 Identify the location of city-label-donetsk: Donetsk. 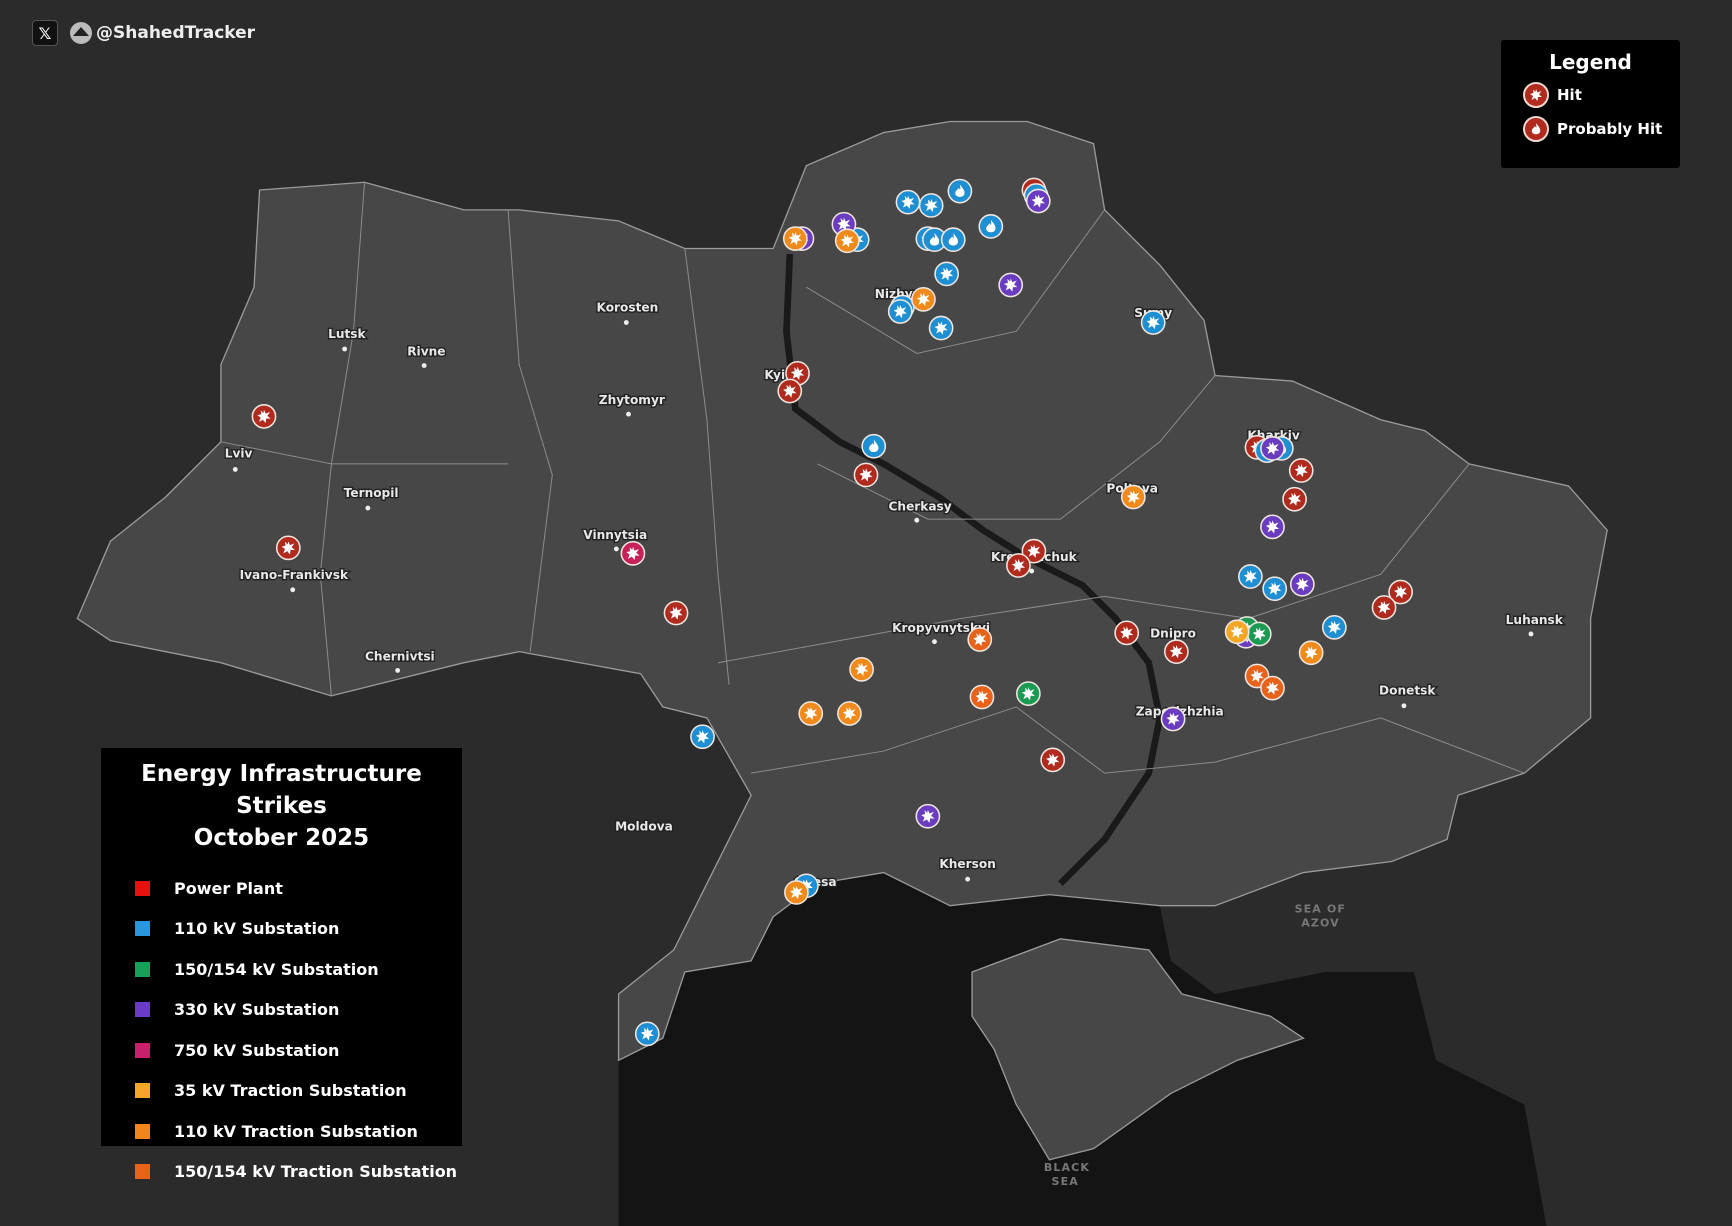
(1407, 691).